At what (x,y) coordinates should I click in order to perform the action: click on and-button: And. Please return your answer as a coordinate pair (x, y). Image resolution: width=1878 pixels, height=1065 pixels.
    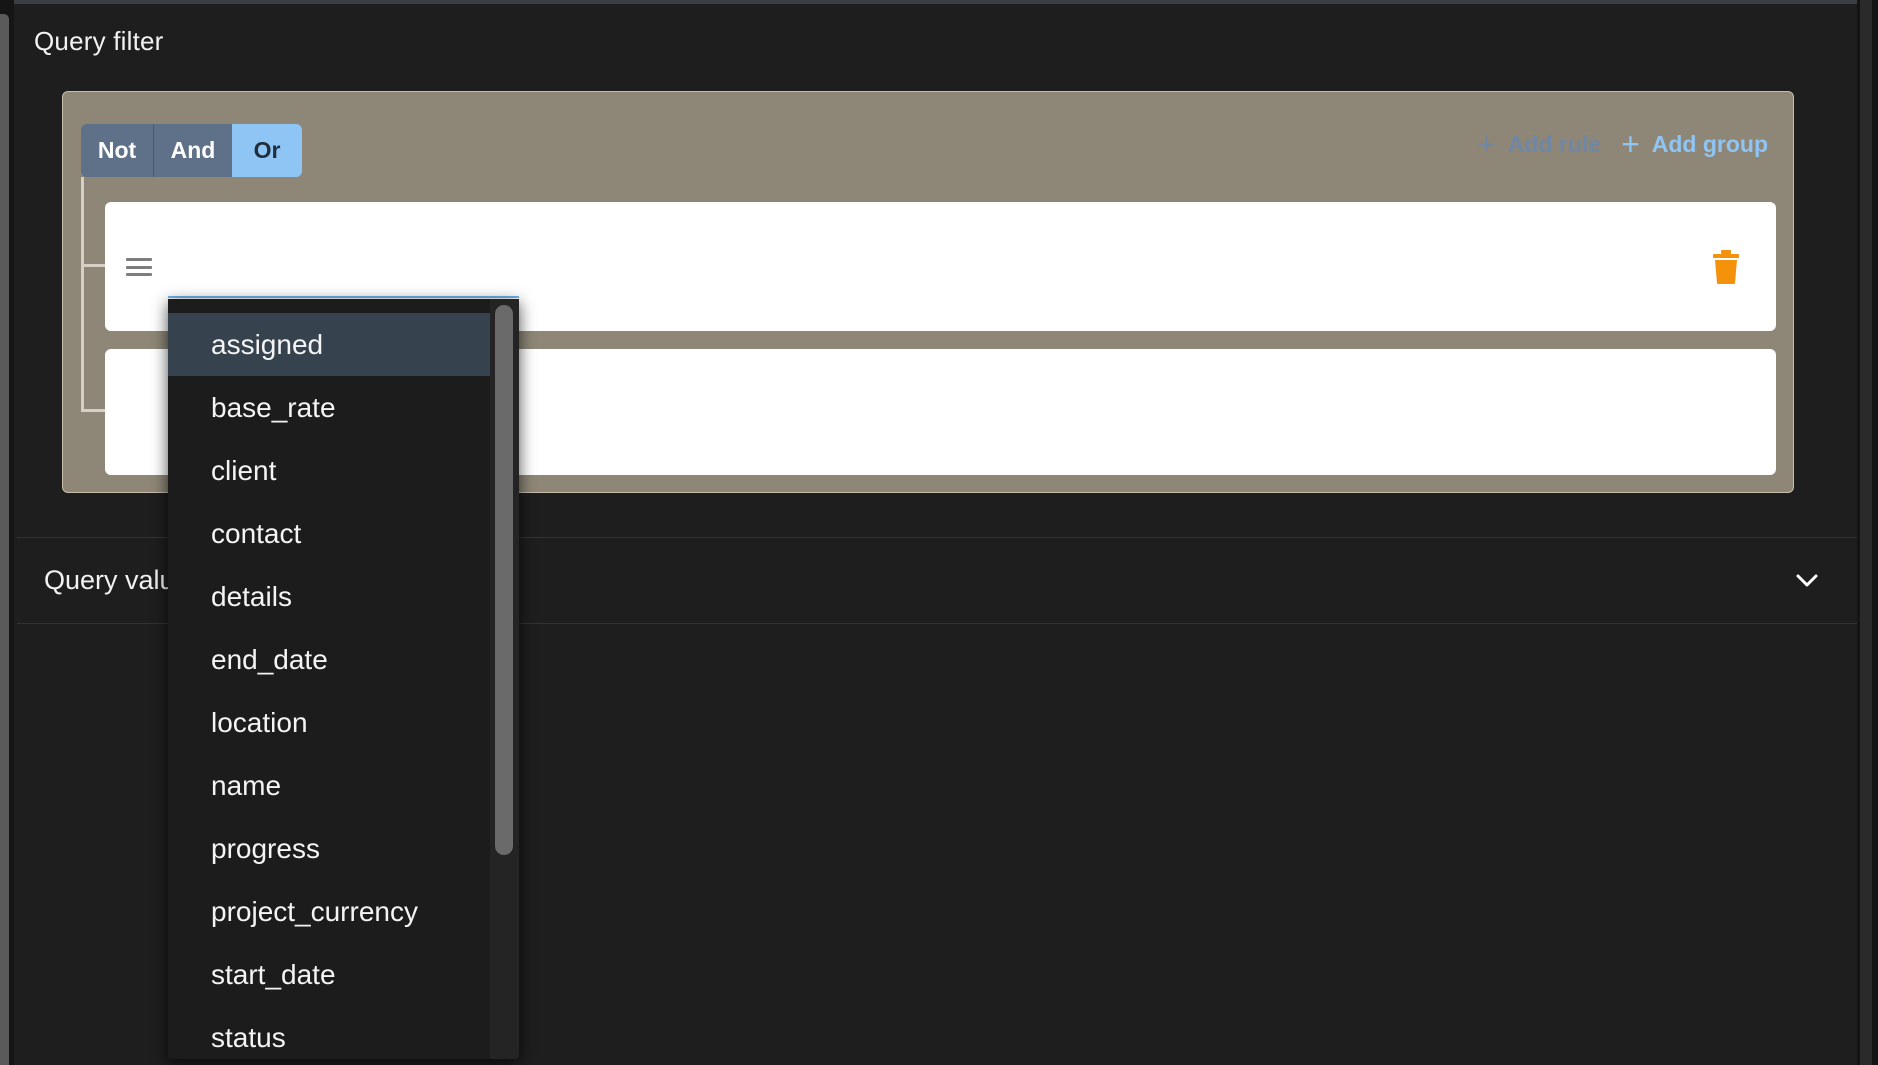
    Looking at the image, I should click on (193, 150).